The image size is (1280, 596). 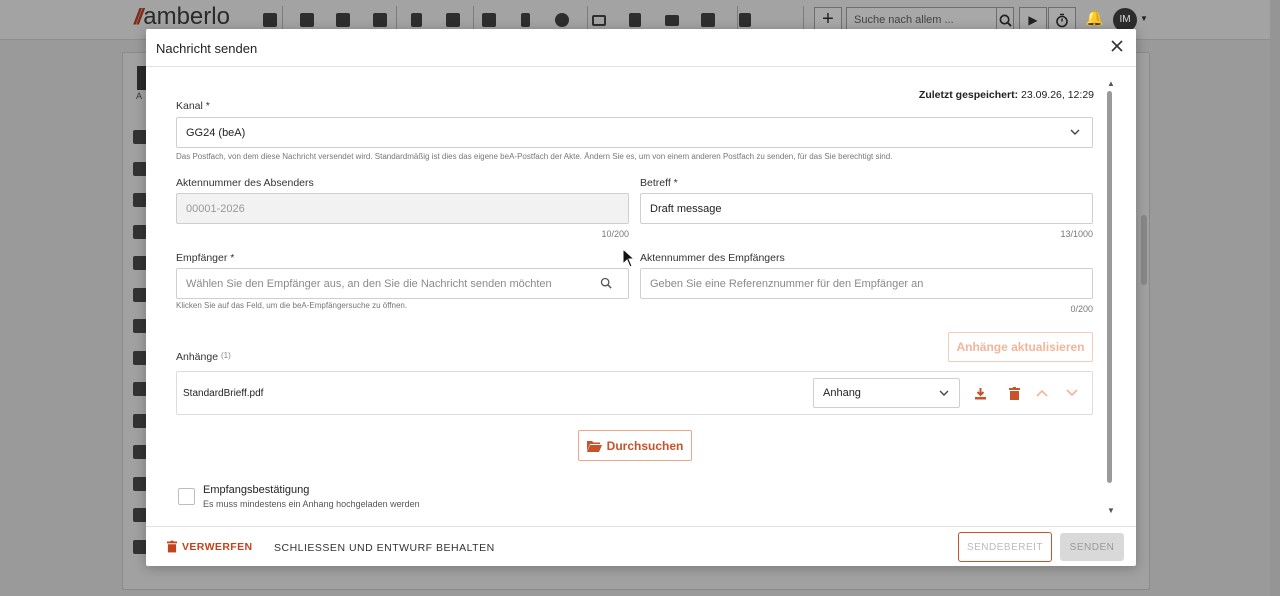 I want to click on attachment-row: StandardBrieff.pdf Anhang, so click(x=634, y=393).